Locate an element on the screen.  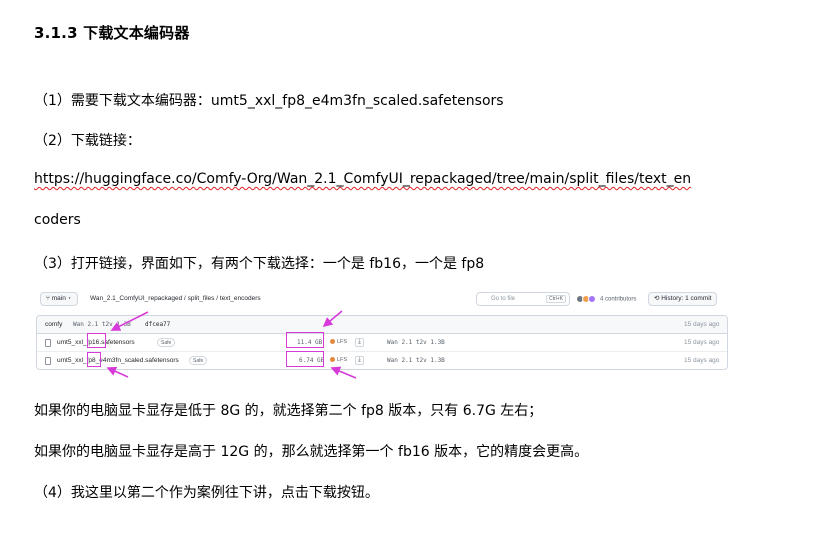
paragraph-two-options: （3）打开链接，界面如下，有两个下载选择：一个是 fb16，一个是 fp8 is located at coordinates (259, 264).